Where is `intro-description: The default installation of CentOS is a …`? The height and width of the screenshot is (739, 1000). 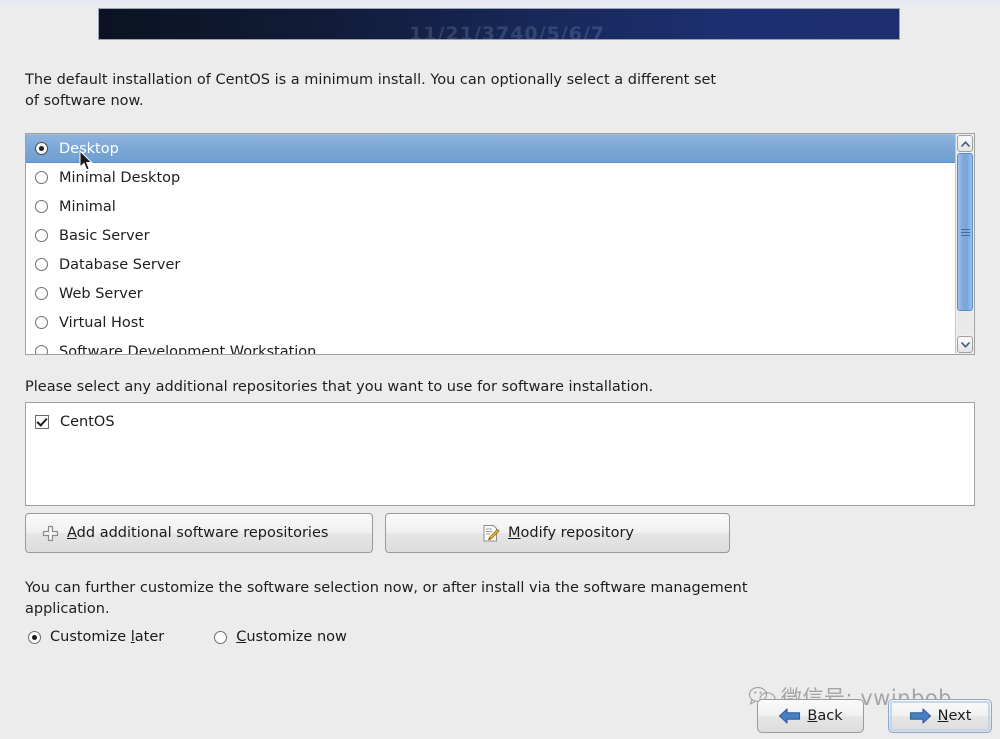
intro-description: The default installation of CentOS is a … is located at coordinates (371, 90).